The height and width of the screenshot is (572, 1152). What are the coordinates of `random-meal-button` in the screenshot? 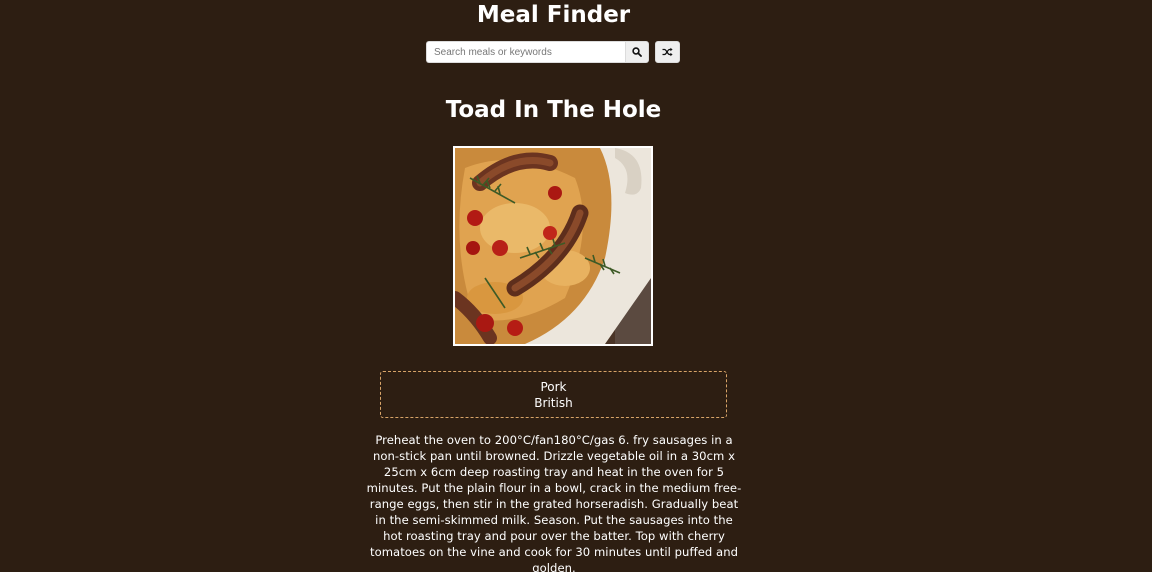 It's located at (667, 52).